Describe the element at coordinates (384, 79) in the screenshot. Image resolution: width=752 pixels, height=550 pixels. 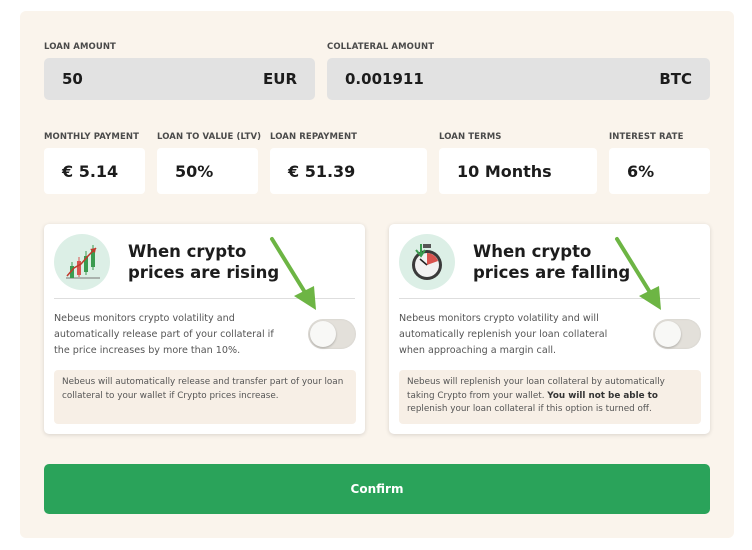
I see `collateral-amount-value: 0.001911` at that location.